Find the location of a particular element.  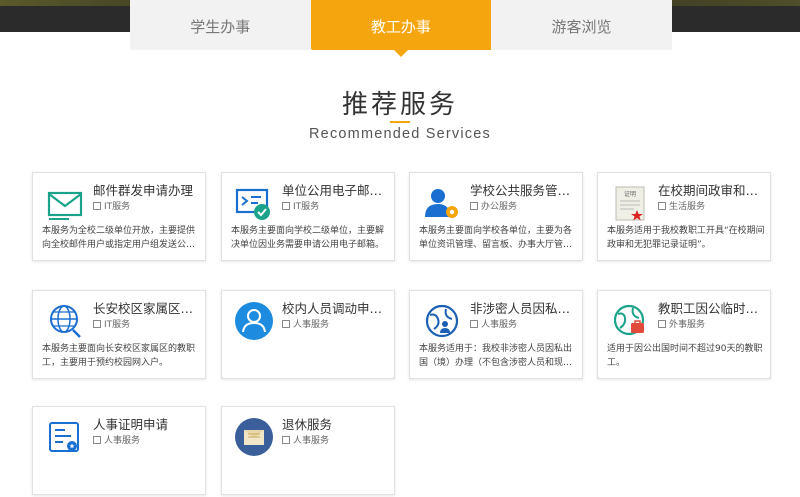

svg-text: 证明 is located at coordinates (630, 194).